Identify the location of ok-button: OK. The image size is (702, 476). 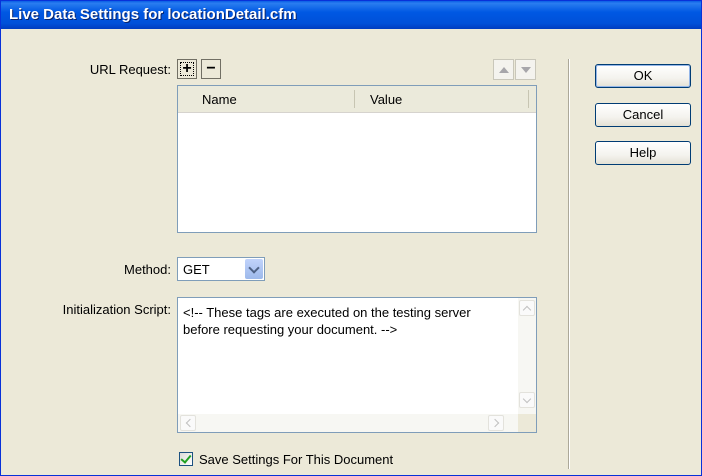
(643, 76).